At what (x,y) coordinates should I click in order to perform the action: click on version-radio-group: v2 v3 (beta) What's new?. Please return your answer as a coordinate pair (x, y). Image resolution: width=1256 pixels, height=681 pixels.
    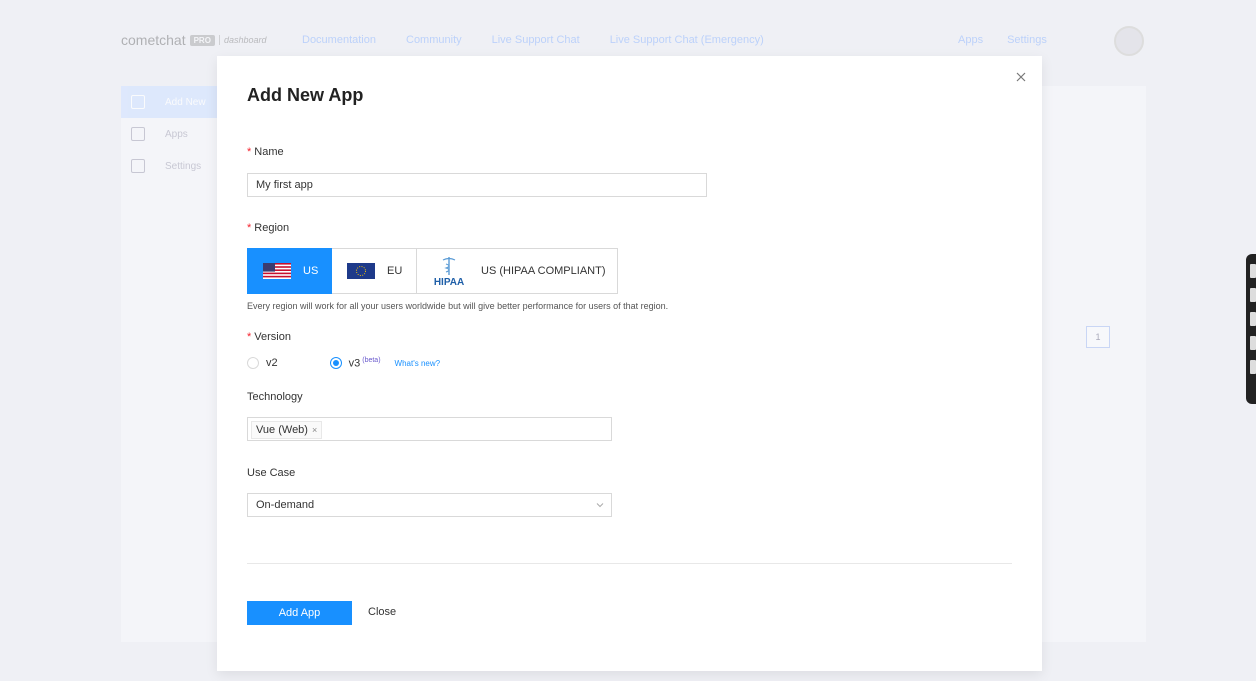
    Looking at the image, I should click on (343, 363).